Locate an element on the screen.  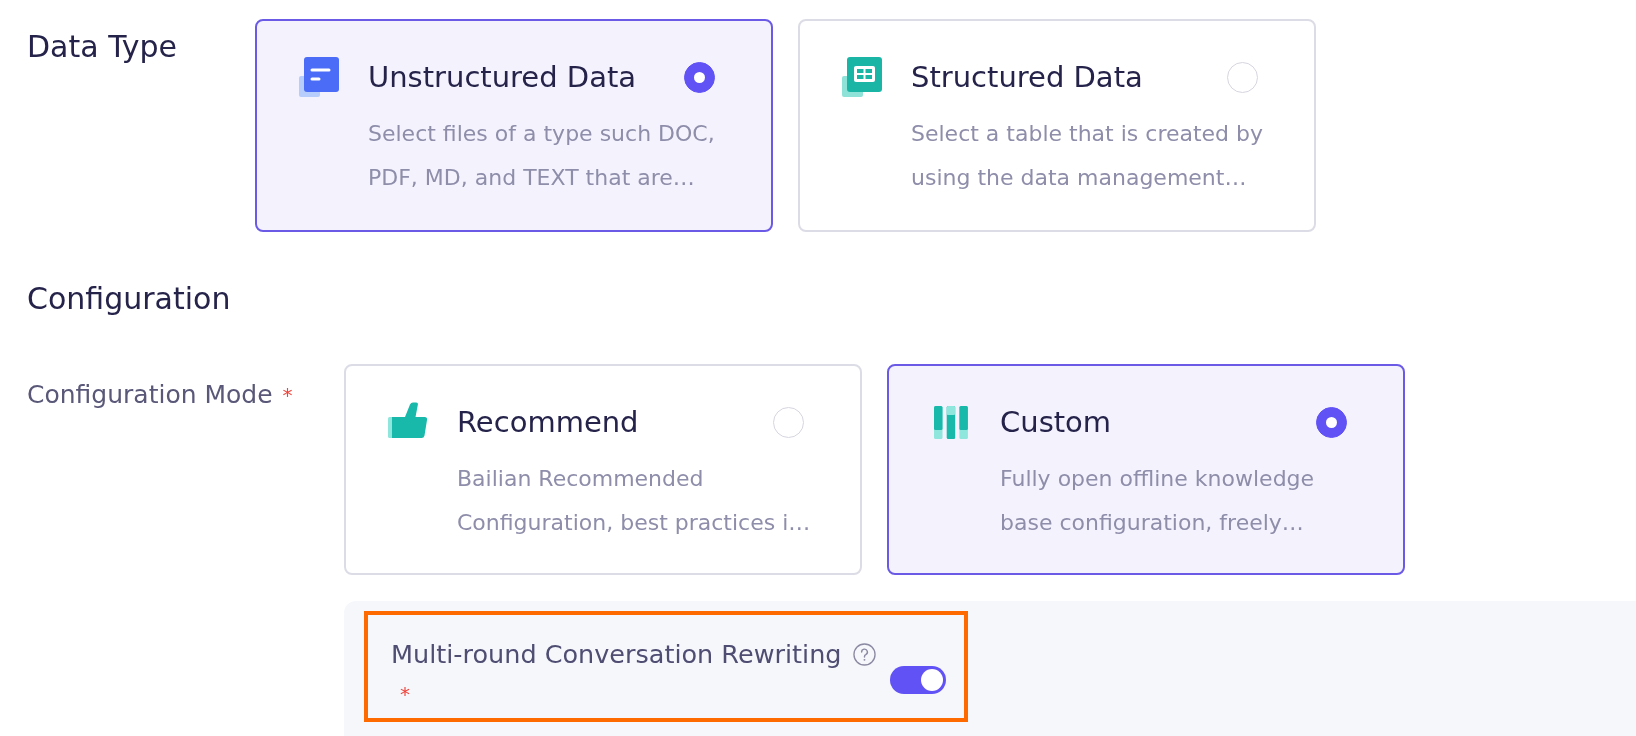
toggle-switch is located at coordinates (918, 680).